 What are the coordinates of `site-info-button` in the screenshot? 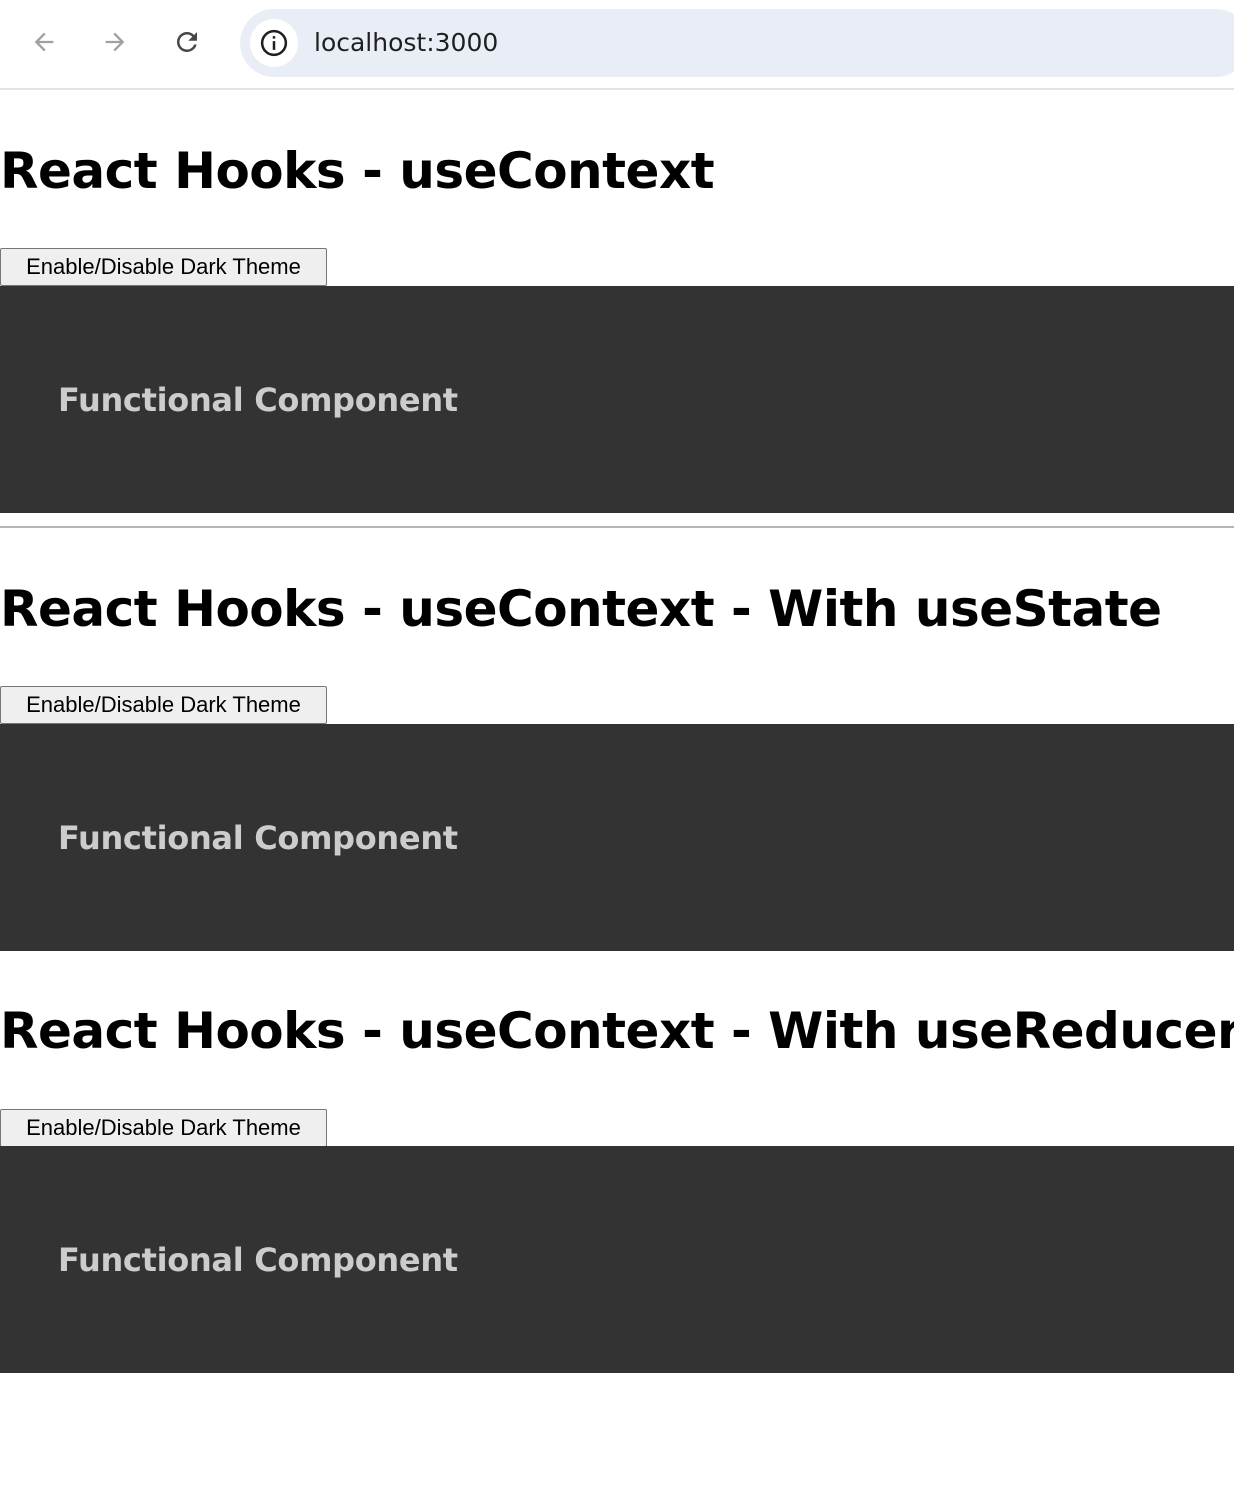 It's located at (274, 43).